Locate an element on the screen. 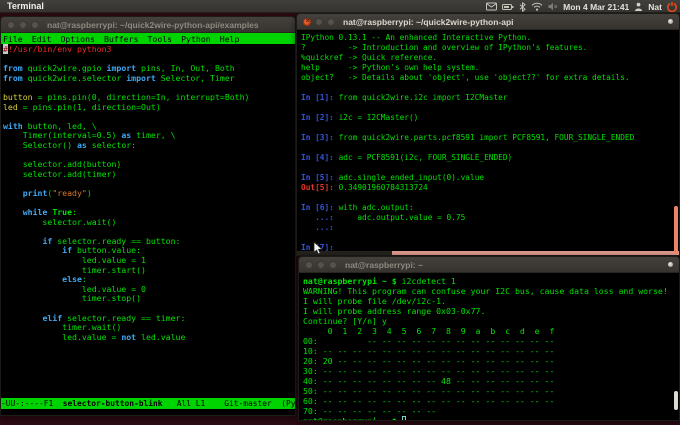  terminal-line: I will probe file /dev/i2c-1. is located at coordinates (374, 301).